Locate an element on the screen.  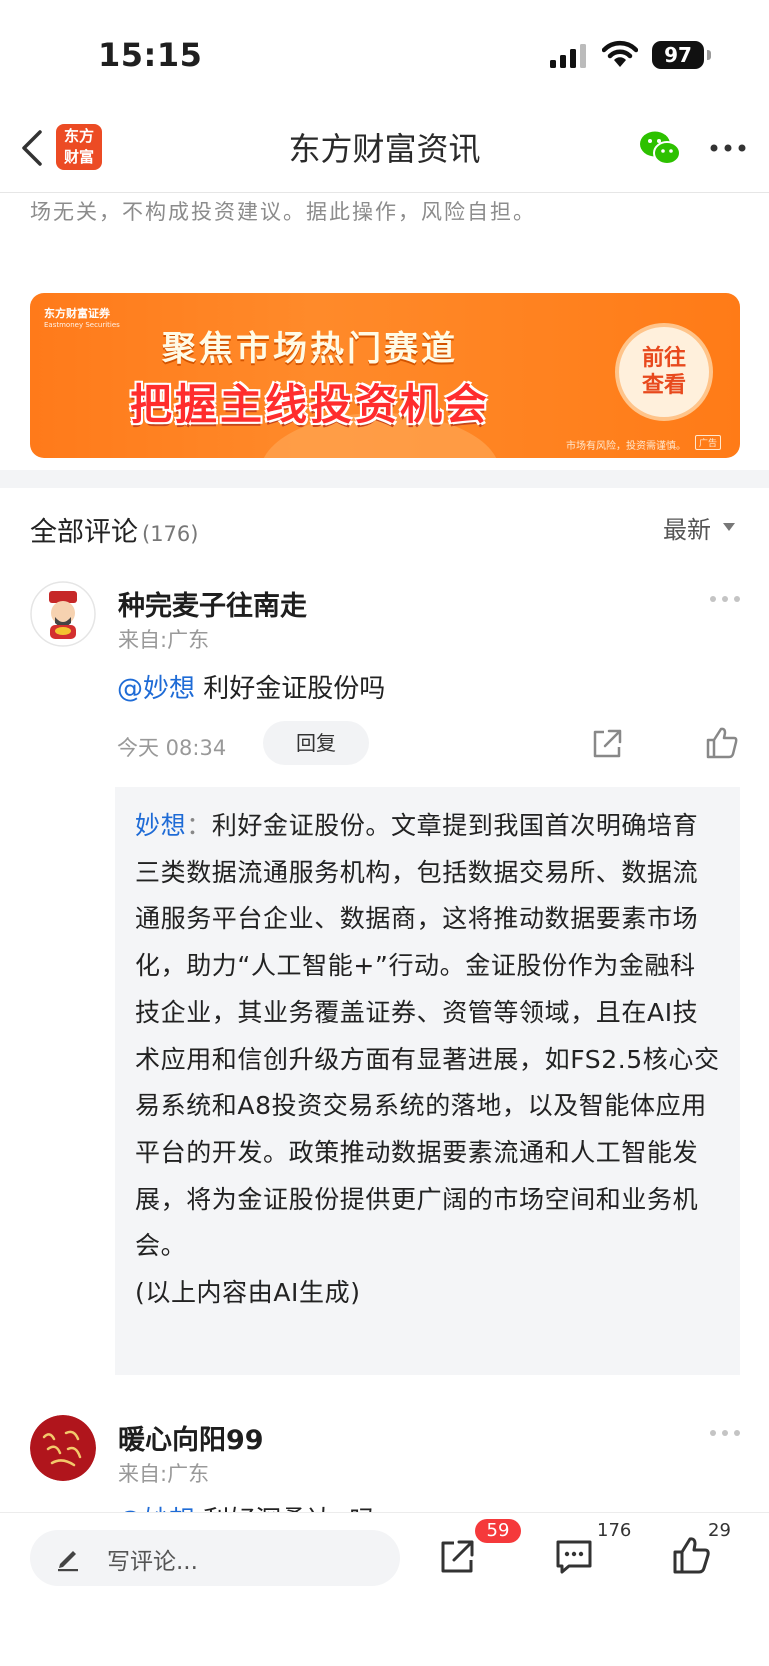
comment-username: 暖心向阳99 is located at coordinates (191, 1437).